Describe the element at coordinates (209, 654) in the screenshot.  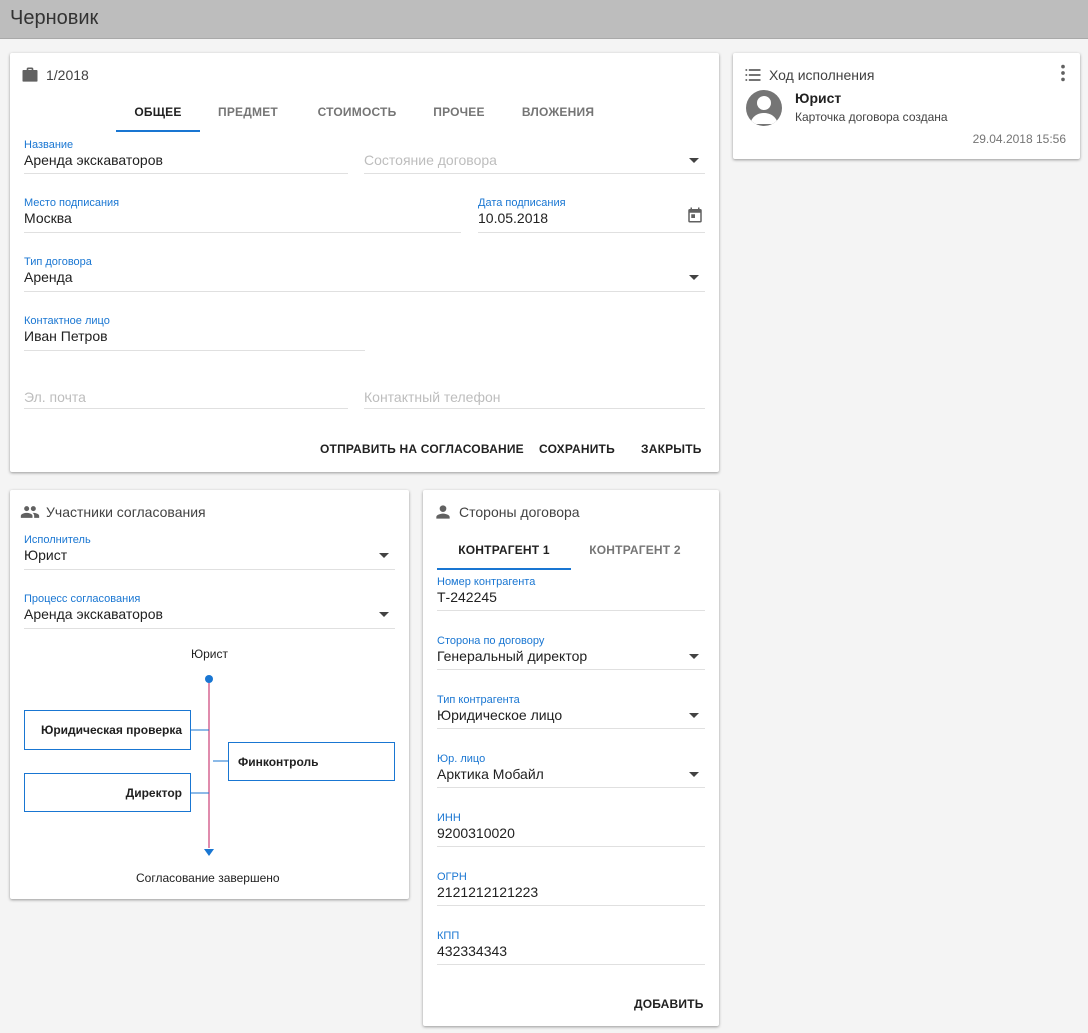
I see `flow-start-label: Юрист` at that location.